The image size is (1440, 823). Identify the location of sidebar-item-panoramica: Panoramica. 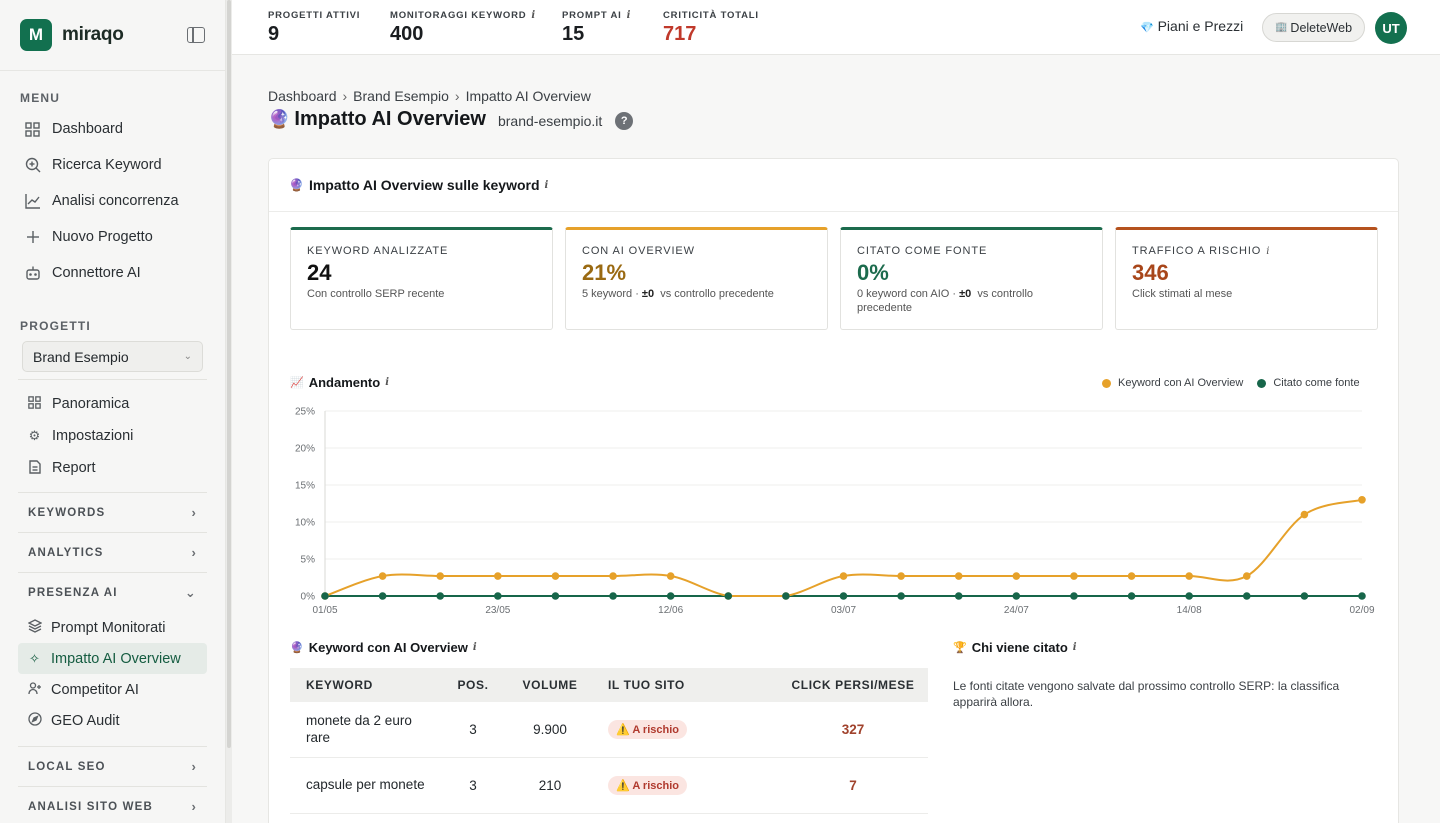
(112, 404).